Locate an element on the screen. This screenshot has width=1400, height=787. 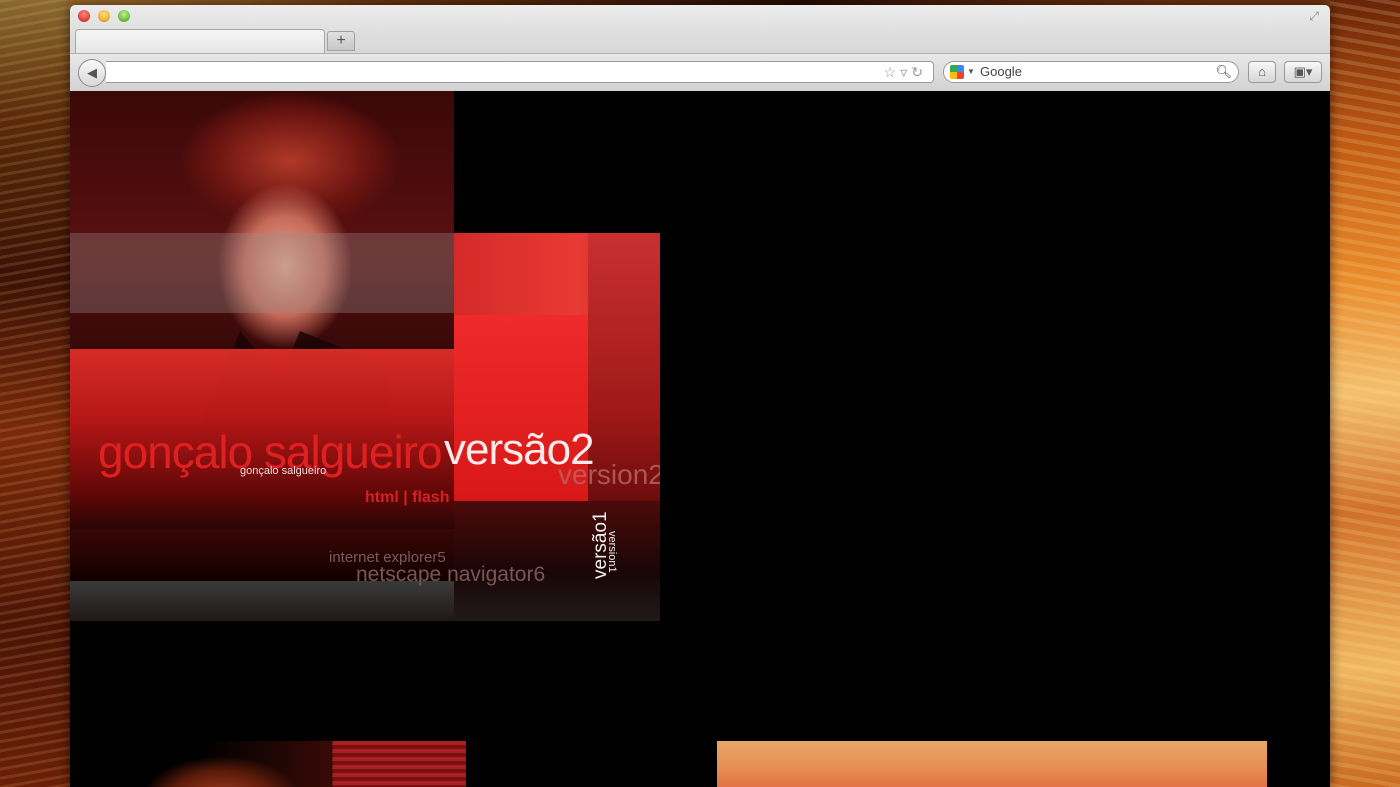
bookmarks-icon: ▣▾ is located at coordinates (1303, 71).